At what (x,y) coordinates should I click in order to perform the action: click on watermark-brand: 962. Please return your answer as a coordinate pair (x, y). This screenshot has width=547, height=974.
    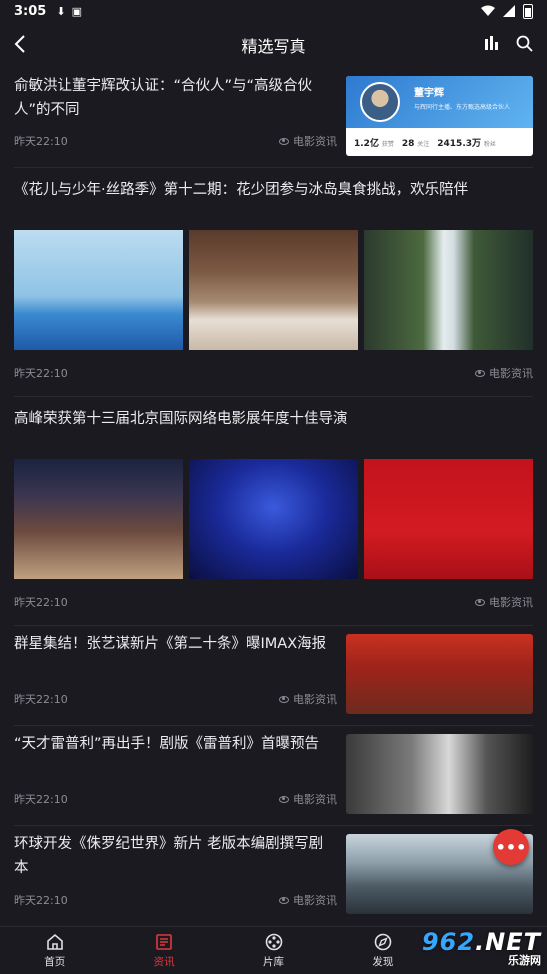
    Looking at the image, I should click on (448, 942).